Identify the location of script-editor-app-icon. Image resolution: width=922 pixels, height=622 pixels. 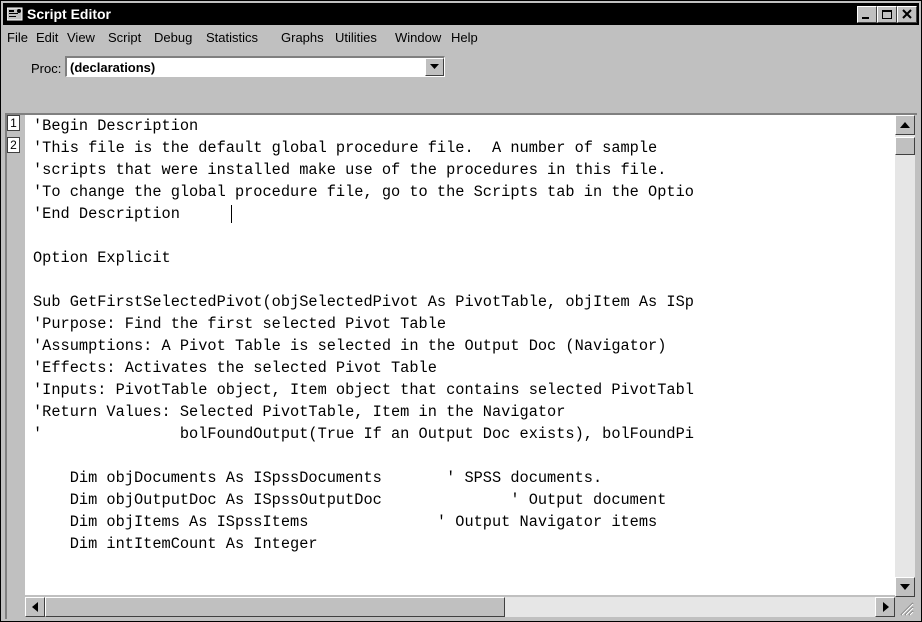
(14, 14).